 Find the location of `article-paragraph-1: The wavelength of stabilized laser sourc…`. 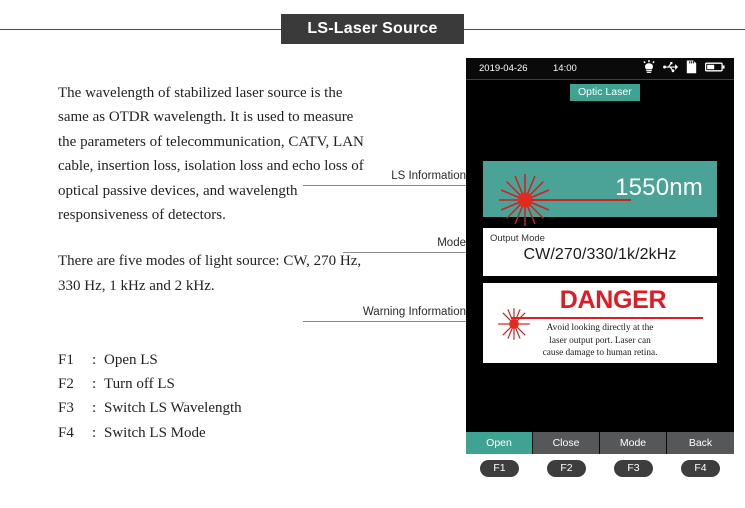

article-paragraph-1: The wavelength of stabilized laser sourc… is located at coordinates (211, 154).